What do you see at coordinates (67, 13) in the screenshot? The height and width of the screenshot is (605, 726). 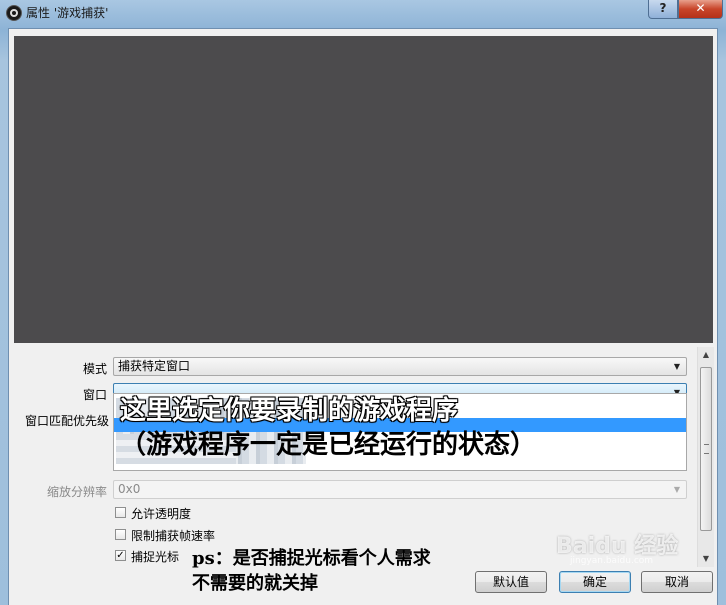 I see `window-title: 属性 '游戏捕获'` at bounding box center [67, 13].